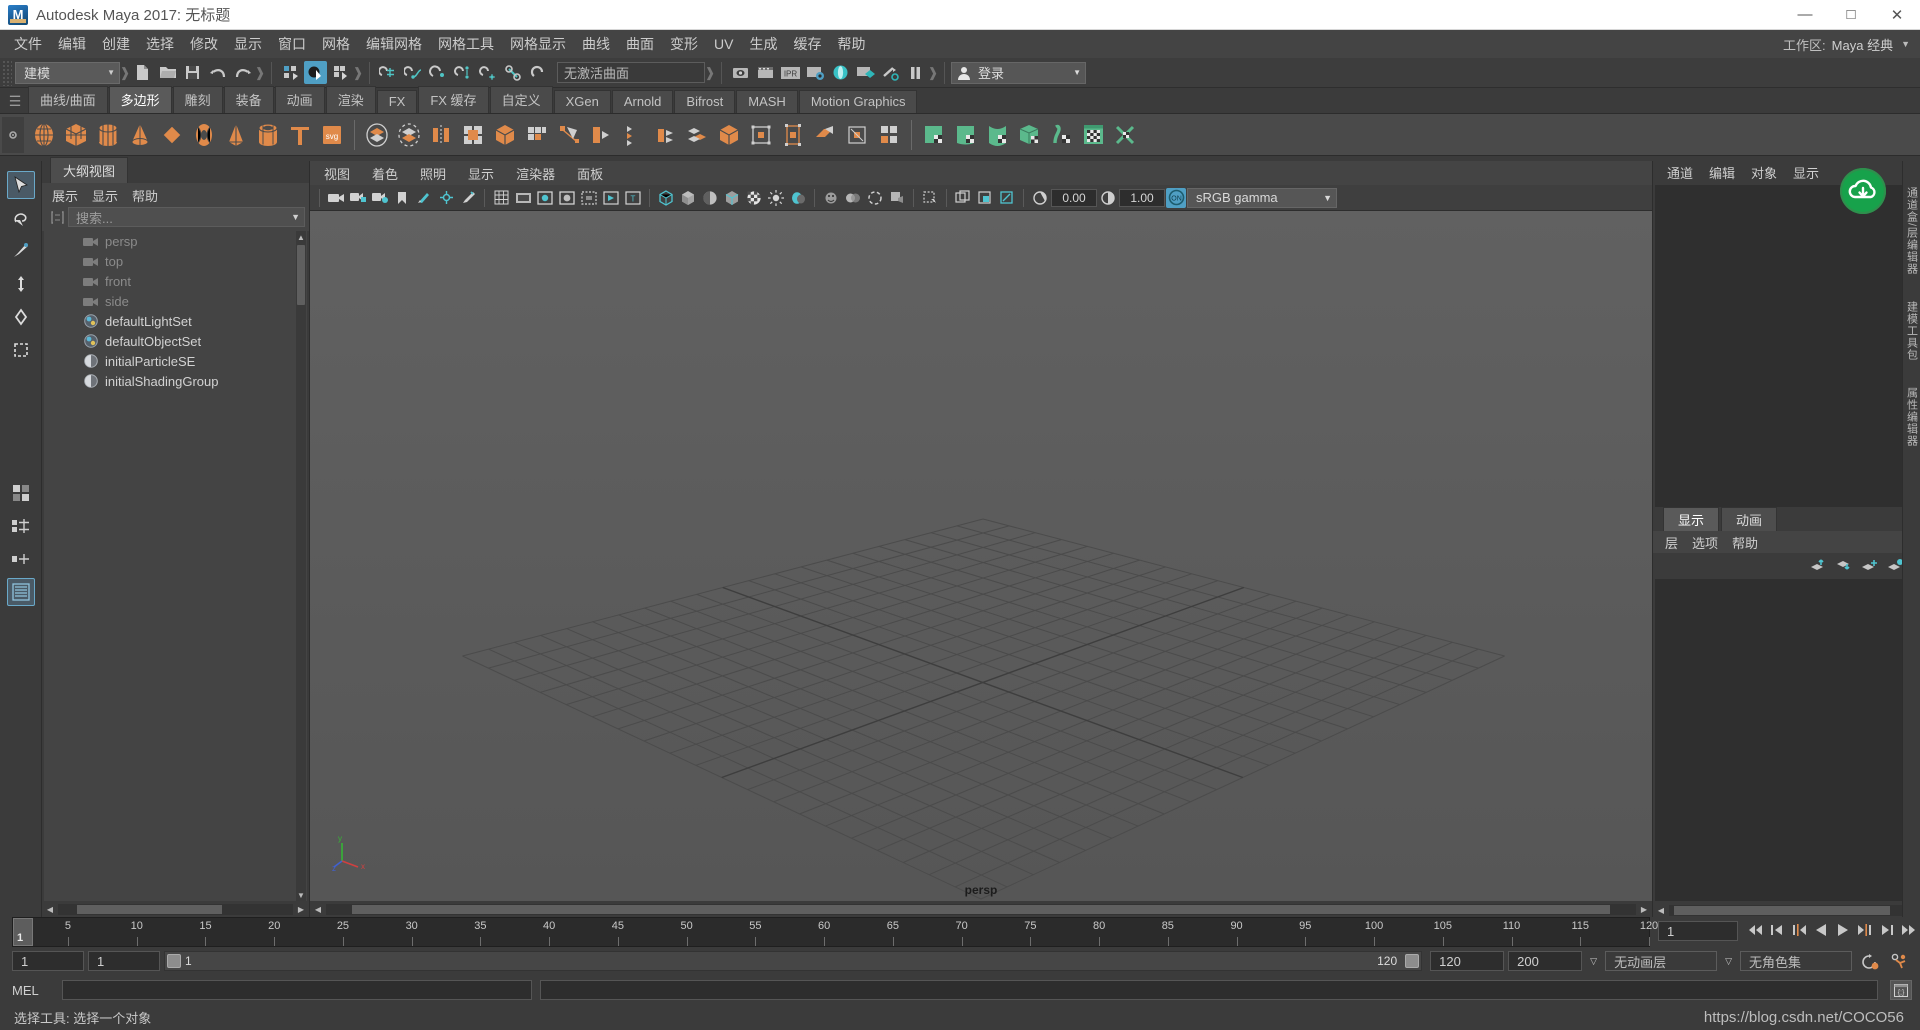  What do you see at coordinates (441, 135) in the screenshot?
I see `extract-icon` at bounding box center [441, 135].